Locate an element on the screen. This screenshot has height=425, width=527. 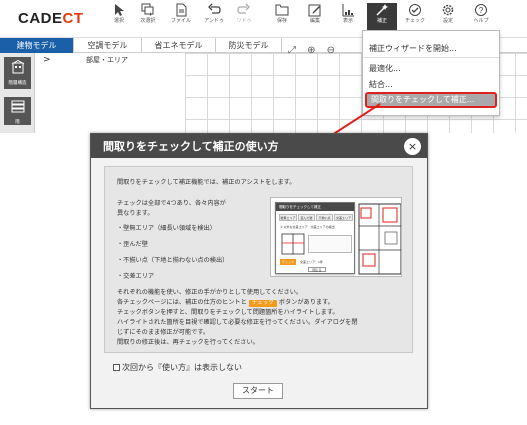
redo-button: リドゥ is located at coordinates (244, 20).